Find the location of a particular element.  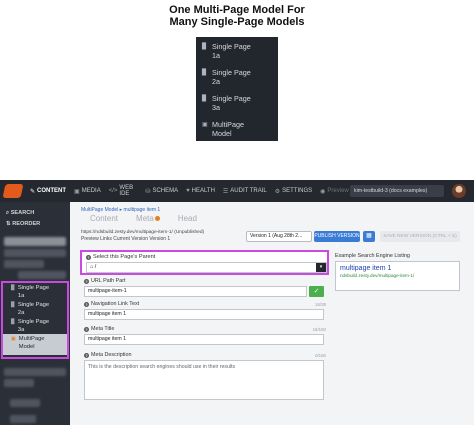

sidebar-item-single-page-2a: ▉ Single Page 2a is located at coordinates (35, 308).